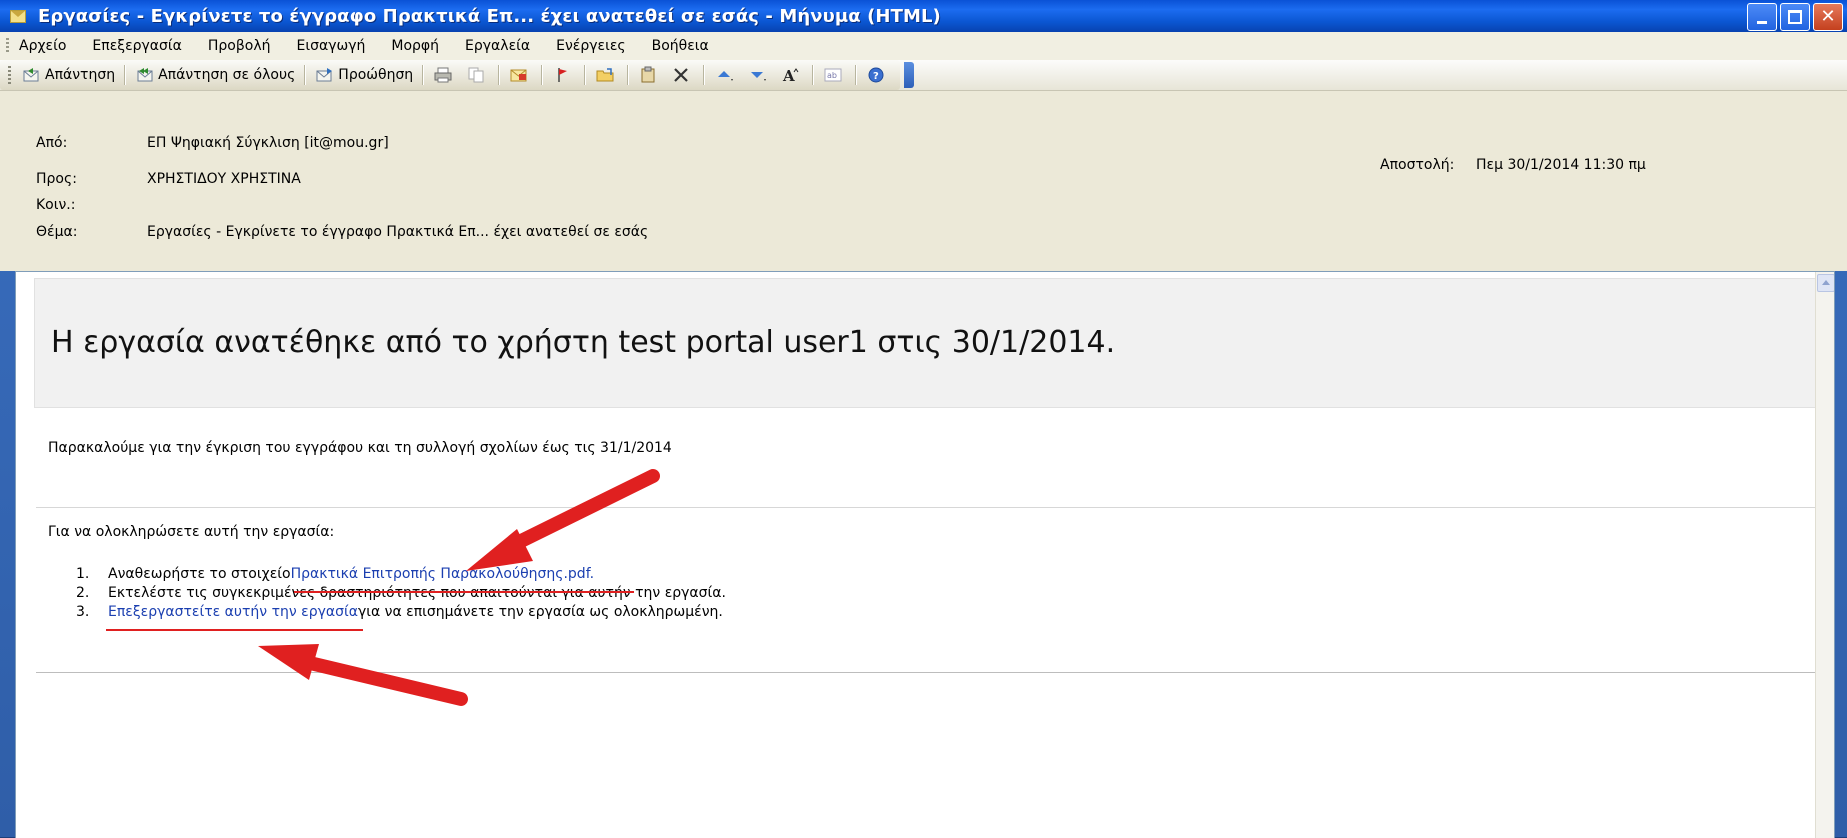 This screenshot has height=838, width=1847. Describe the element at coordinates (1762, 22) in the screenshot. I see `minimize-icon` at that location.